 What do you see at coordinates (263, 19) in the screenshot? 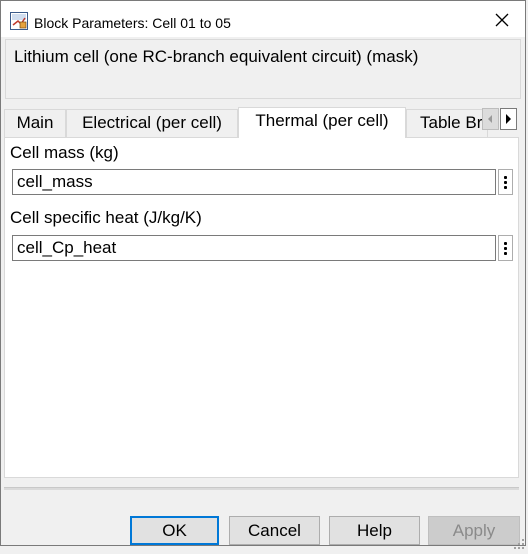
I see `title-bar: Block Parameters: Cell 01 to 05` at bounding box center [263, 19].